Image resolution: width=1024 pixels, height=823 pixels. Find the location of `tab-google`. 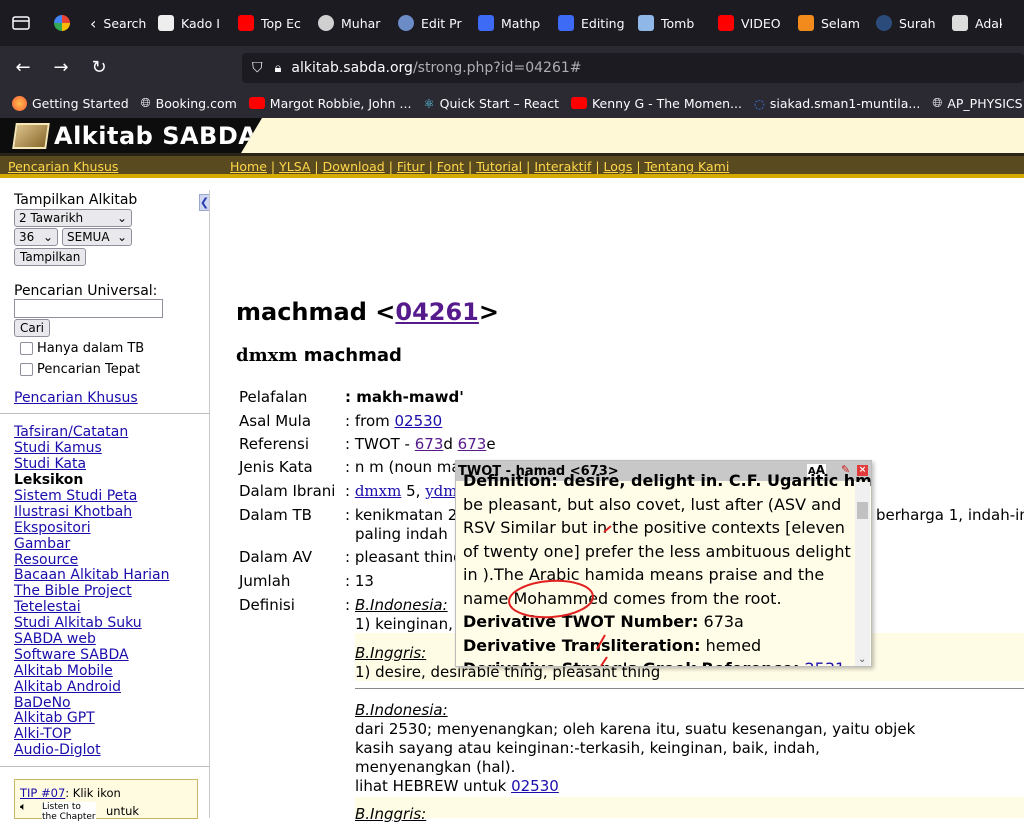

tab-google is located at coordinates (65, 23).